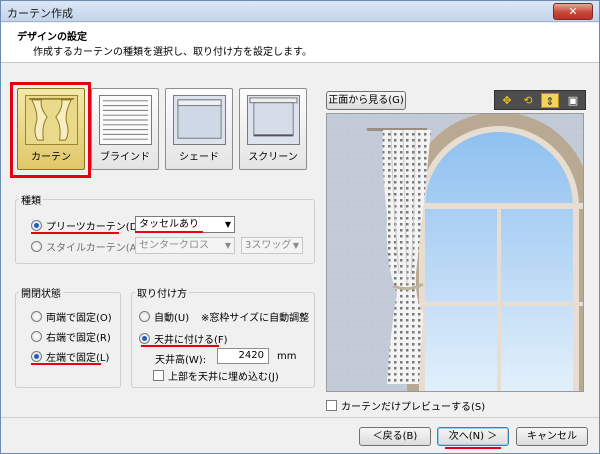 The image size is (600, 454). What do you see at coordinates (243, 356) in the screenshot?
I see `ceiling-height-input: 2420` at bounding box center [243, 356].